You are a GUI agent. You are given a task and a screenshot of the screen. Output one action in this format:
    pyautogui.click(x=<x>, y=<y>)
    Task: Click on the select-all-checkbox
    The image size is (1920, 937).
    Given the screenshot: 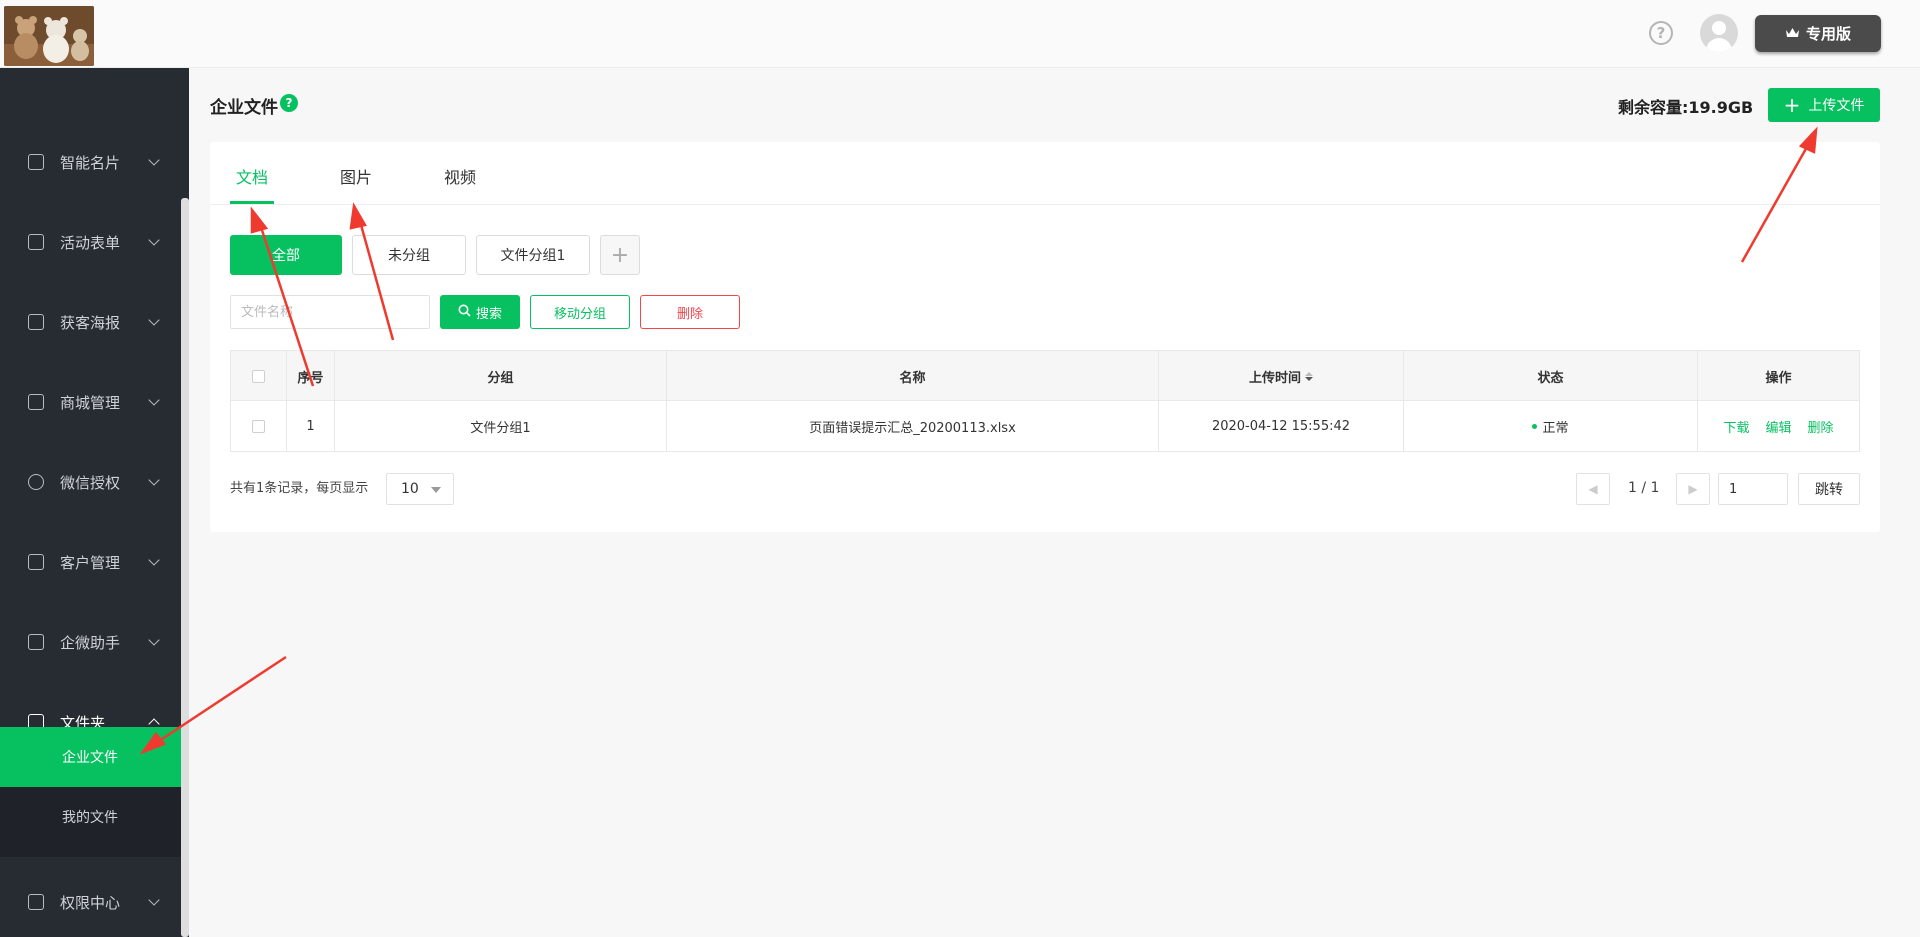 What is the action you would take?
    pyautogui.click(x=258, y=376)
    